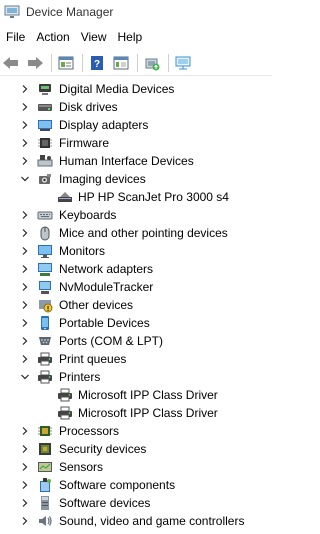 Image resolution: width=320 pixels, height=534 pixels. What do you see at coordinates (81, 467) in the screenshot?
I see `tree-item-label: Sensors` at bounding box center [81, 467].